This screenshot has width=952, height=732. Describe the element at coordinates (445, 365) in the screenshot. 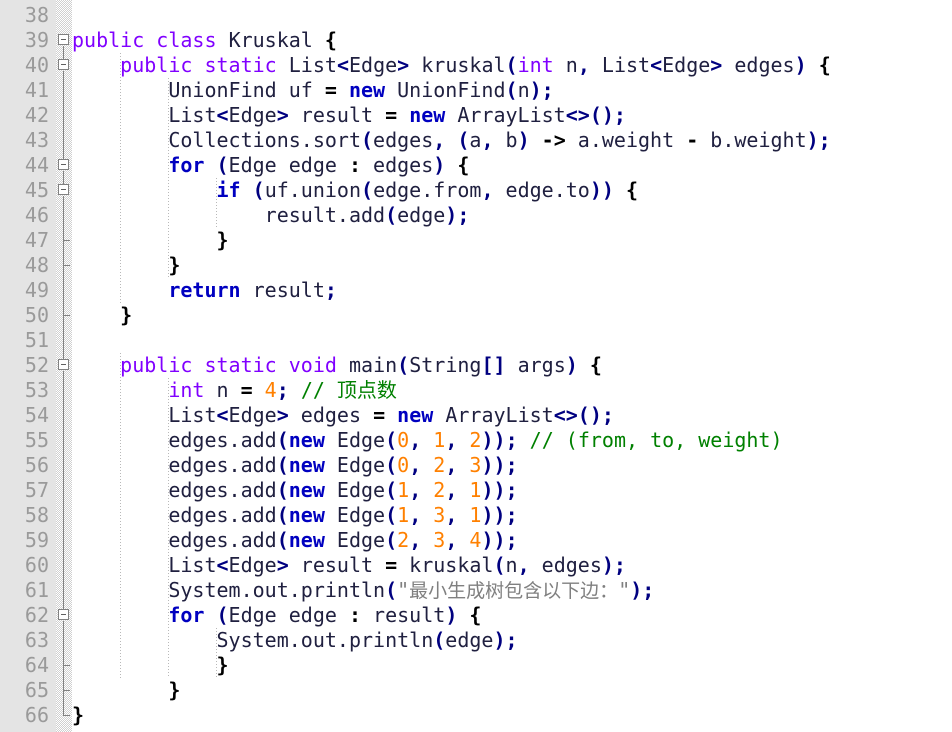

I see `token-type: String` at that location.